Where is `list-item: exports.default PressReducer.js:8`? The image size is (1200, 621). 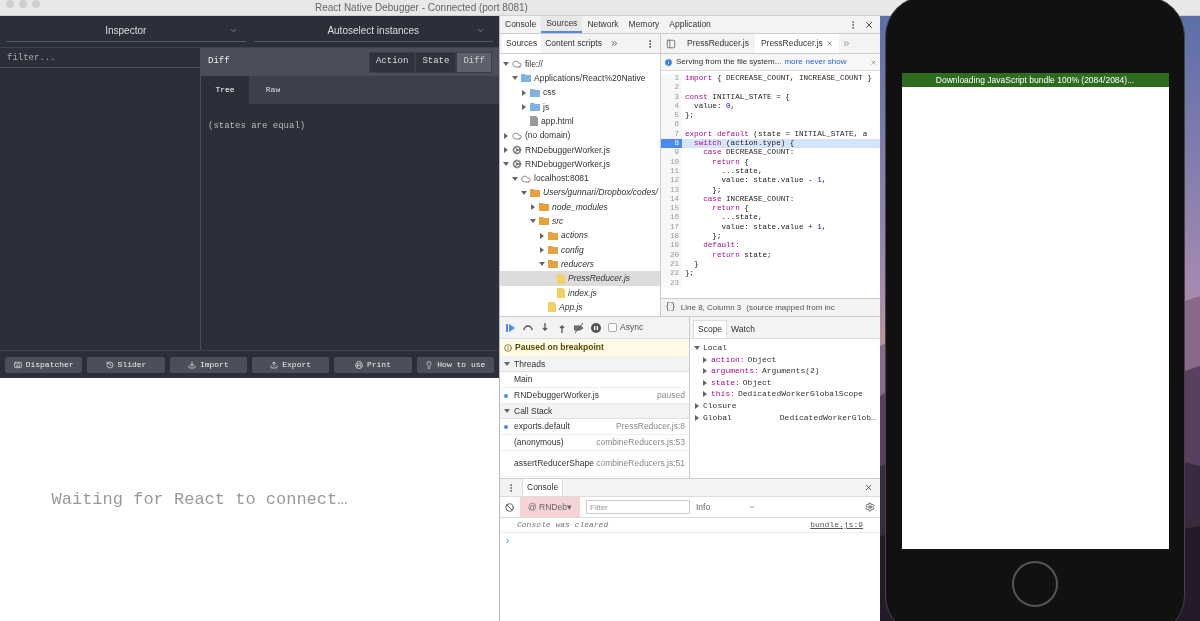
list-item: exports.default PressReducer.js:8 is located at coordinates (594, 427).